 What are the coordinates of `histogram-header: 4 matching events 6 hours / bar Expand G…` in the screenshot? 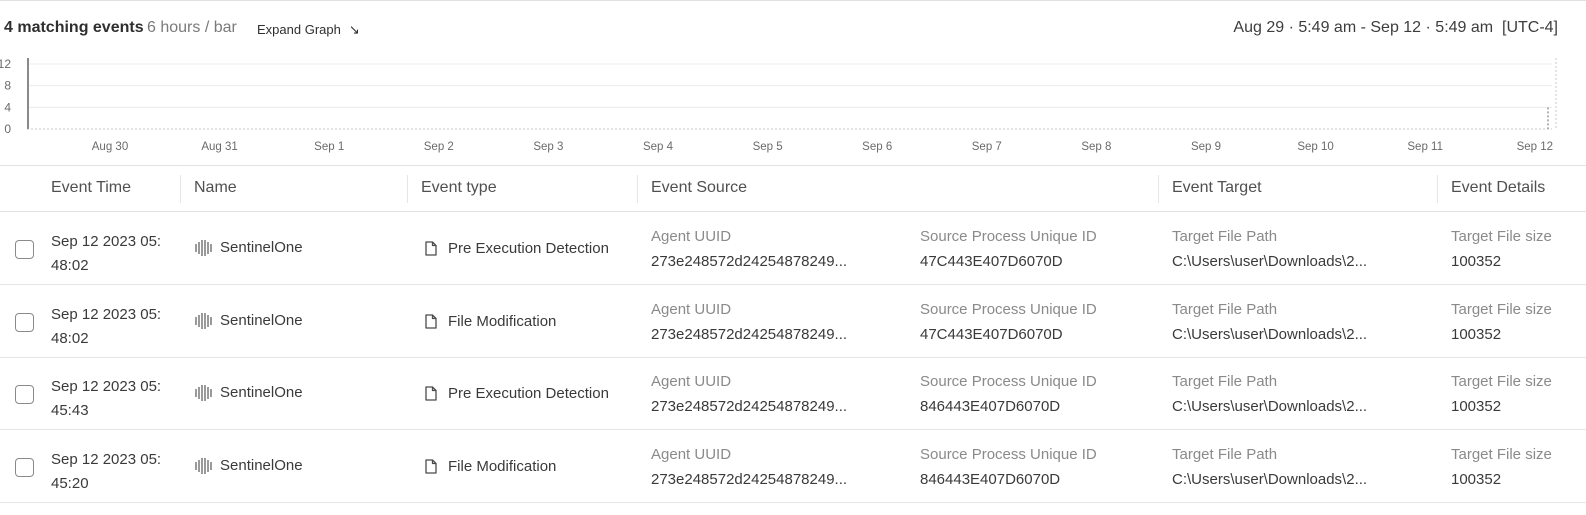 It's located at (793, 28).